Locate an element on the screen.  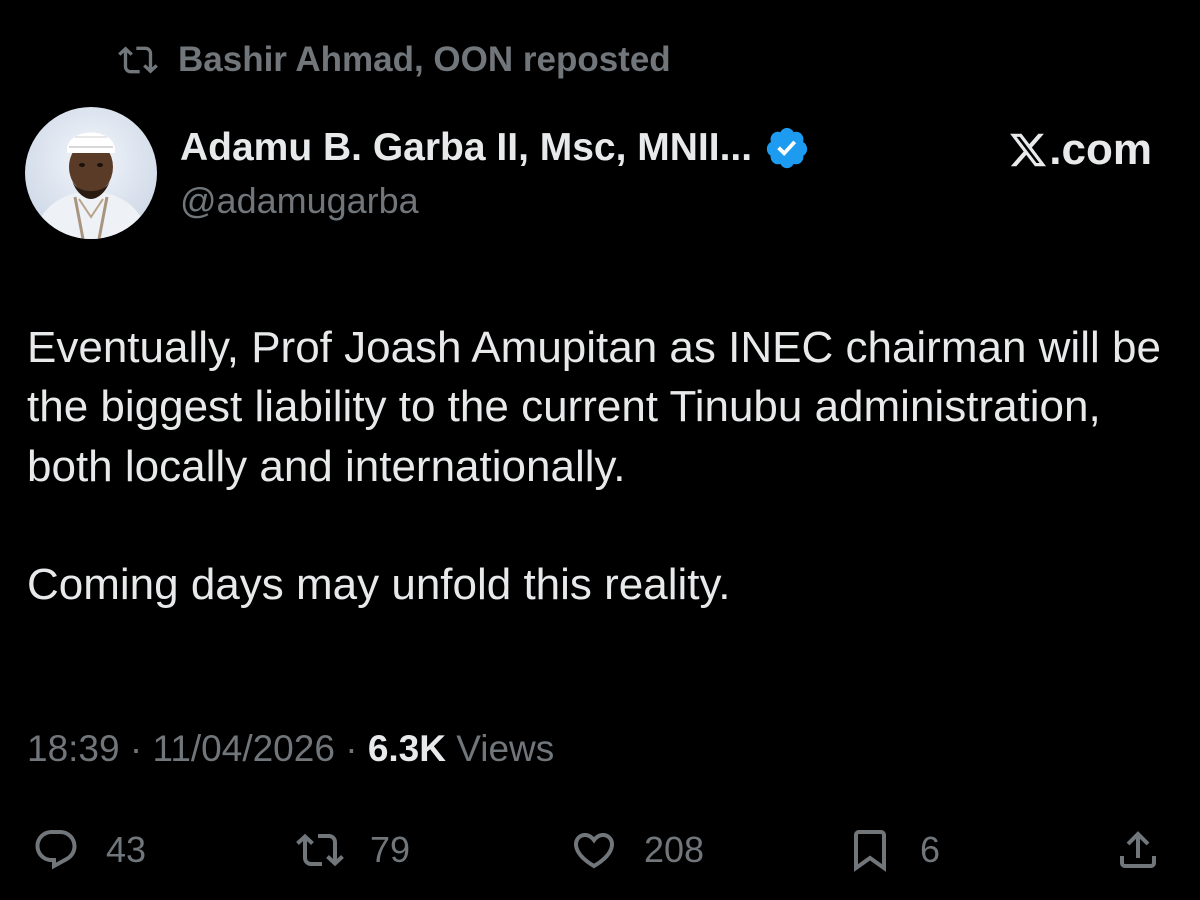
brand-text: .com is located at coordinates (1100, 149).